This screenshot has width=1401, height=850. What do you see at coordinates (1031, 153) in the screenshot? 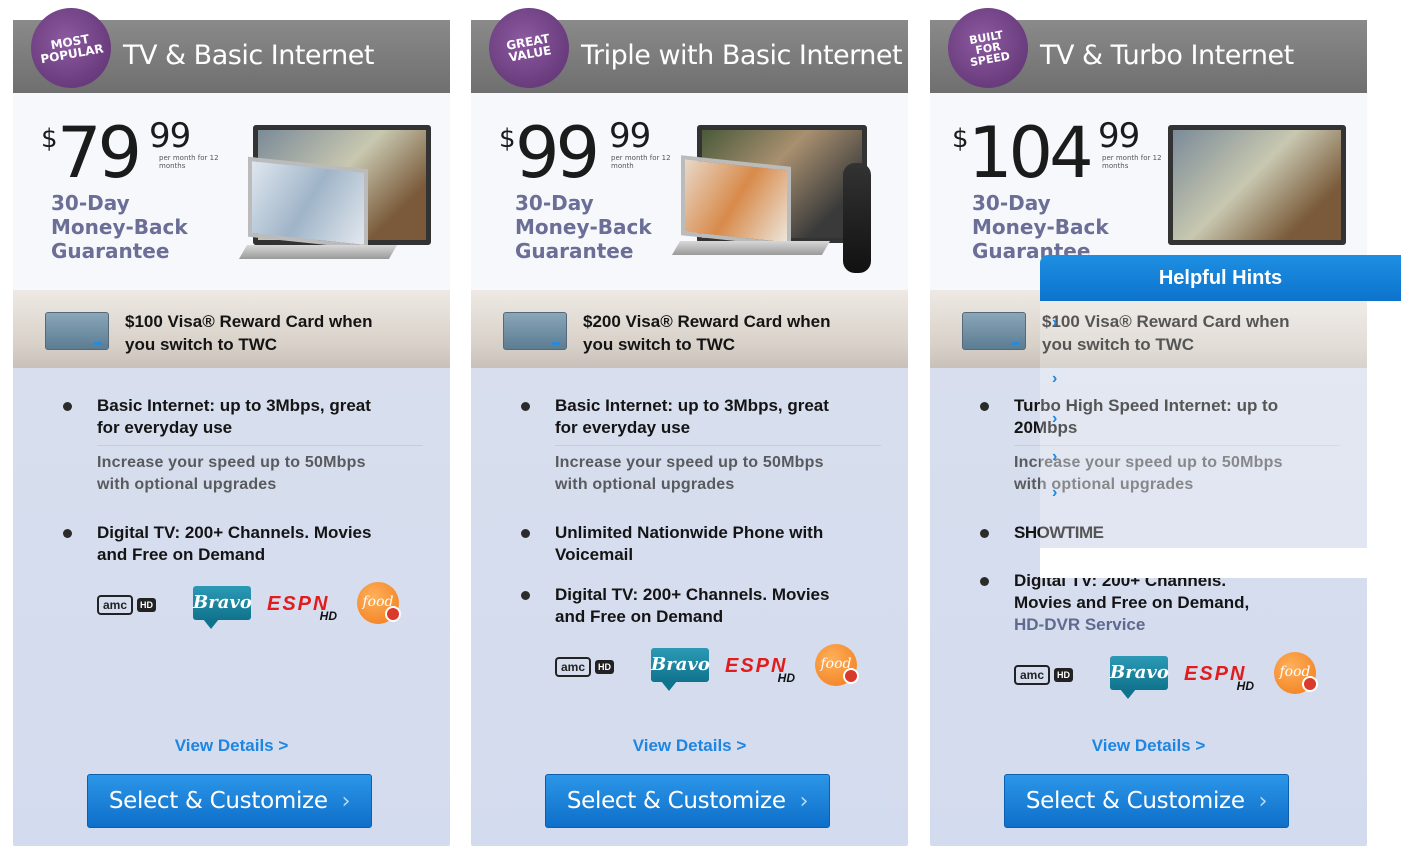
I see `price-amount: 104` at bounding box center [1031, 153].